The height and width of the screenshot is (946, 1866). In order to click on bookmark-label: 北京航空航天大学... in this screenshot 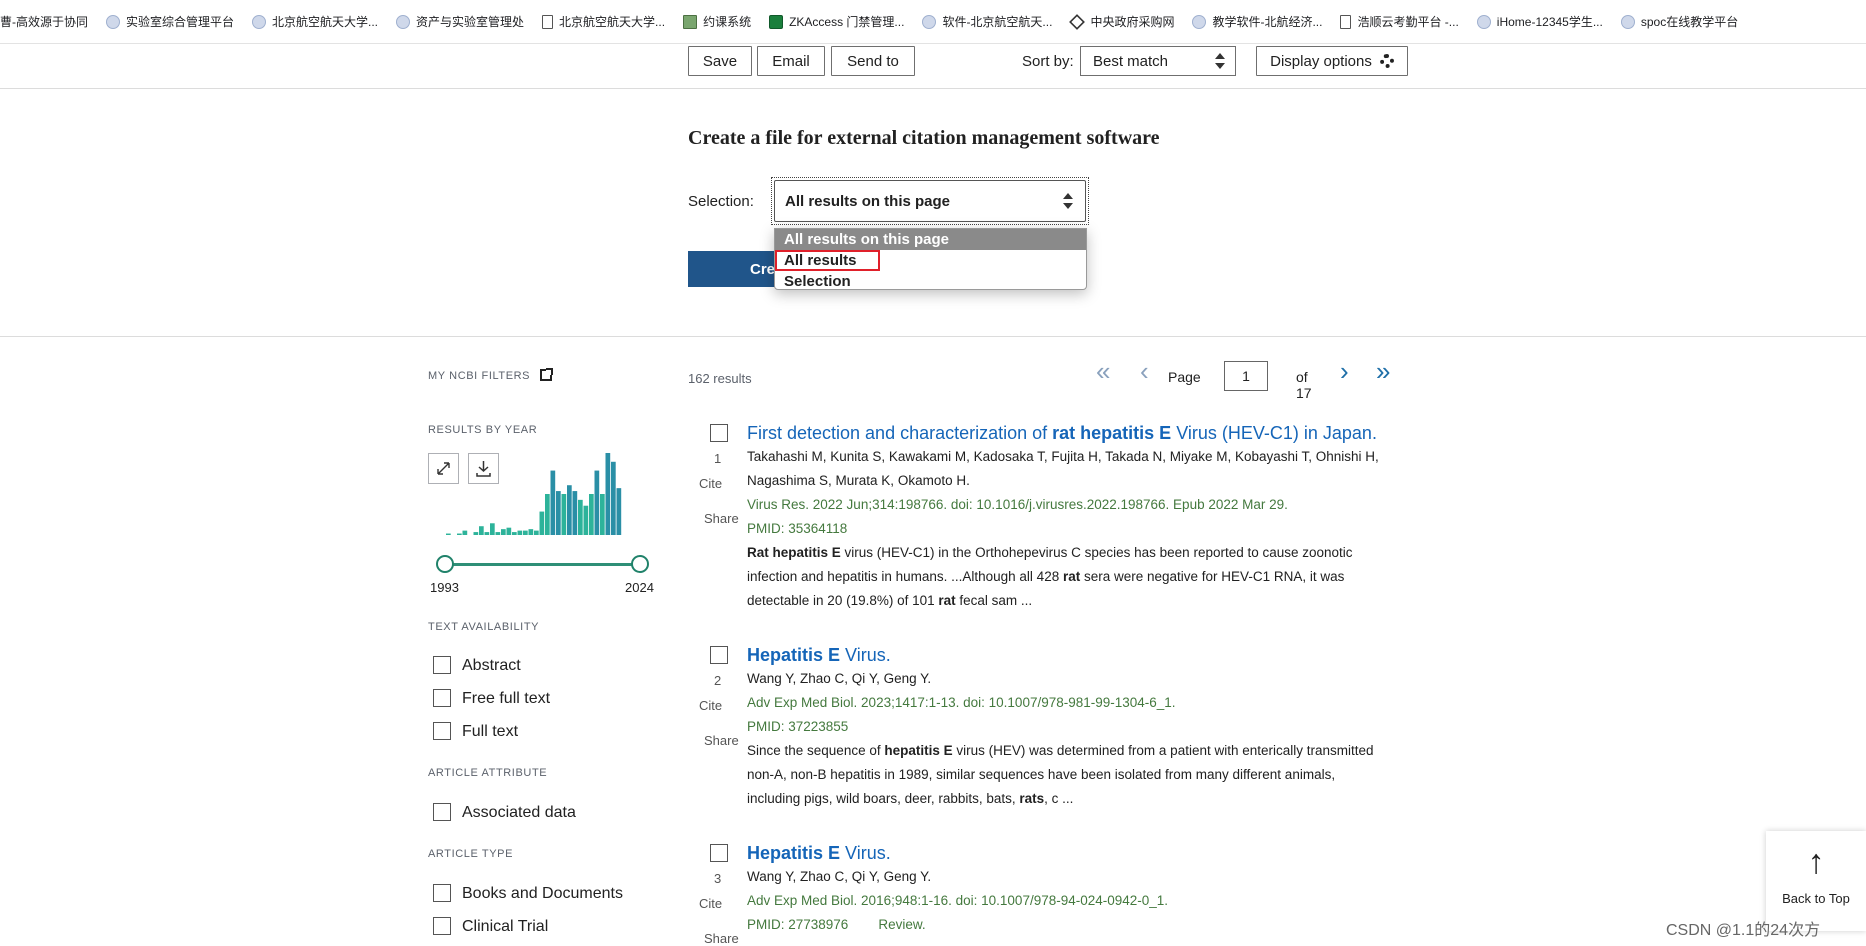, I will do `click(325, 22)`.